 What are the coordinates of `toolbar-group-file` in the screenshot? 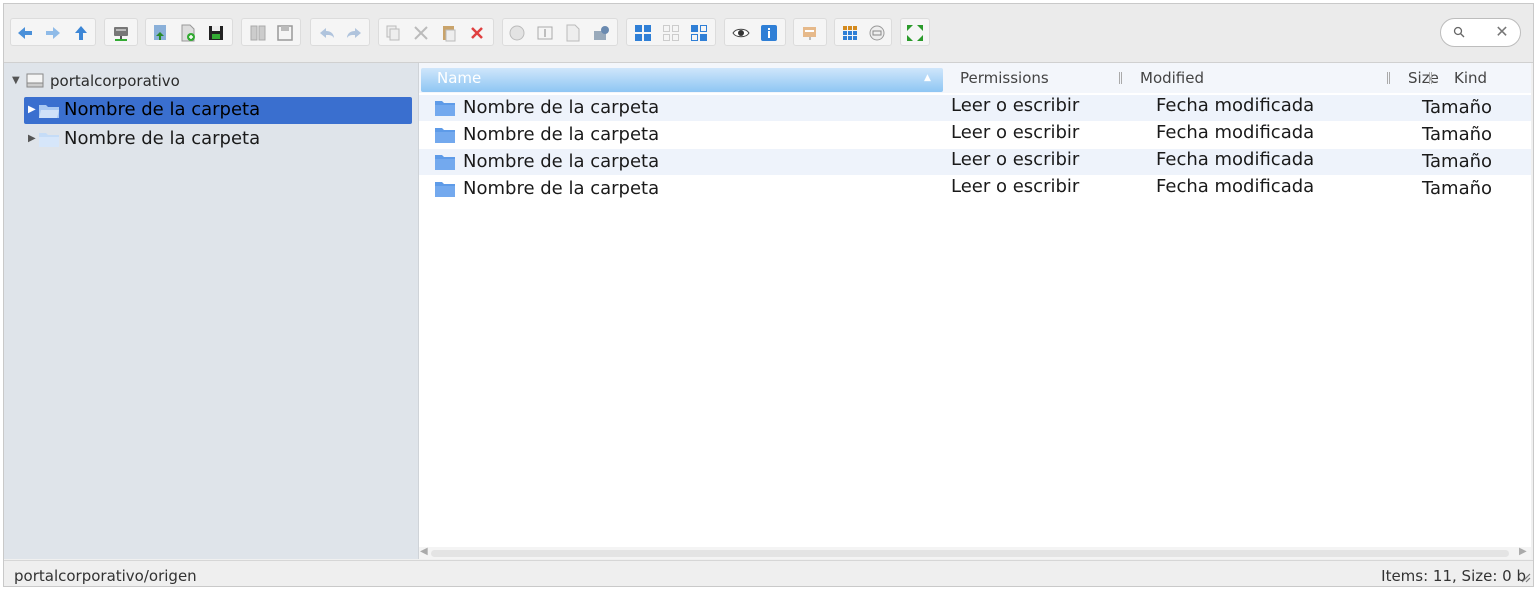 It's located at (189, 32).